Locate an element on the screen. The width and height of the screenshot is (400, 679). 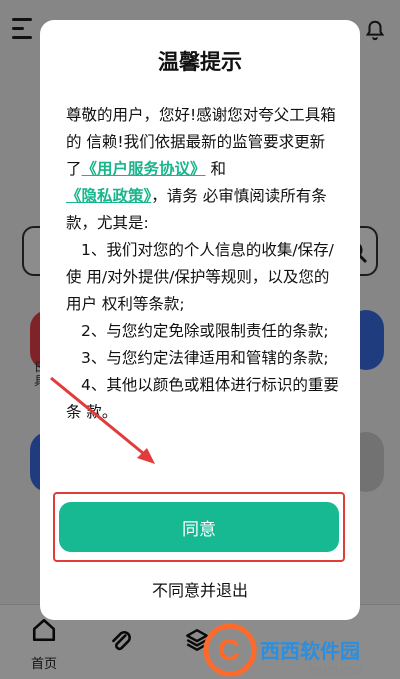
agree-highlight-box: 同意 is located at coordinates (199, 527).